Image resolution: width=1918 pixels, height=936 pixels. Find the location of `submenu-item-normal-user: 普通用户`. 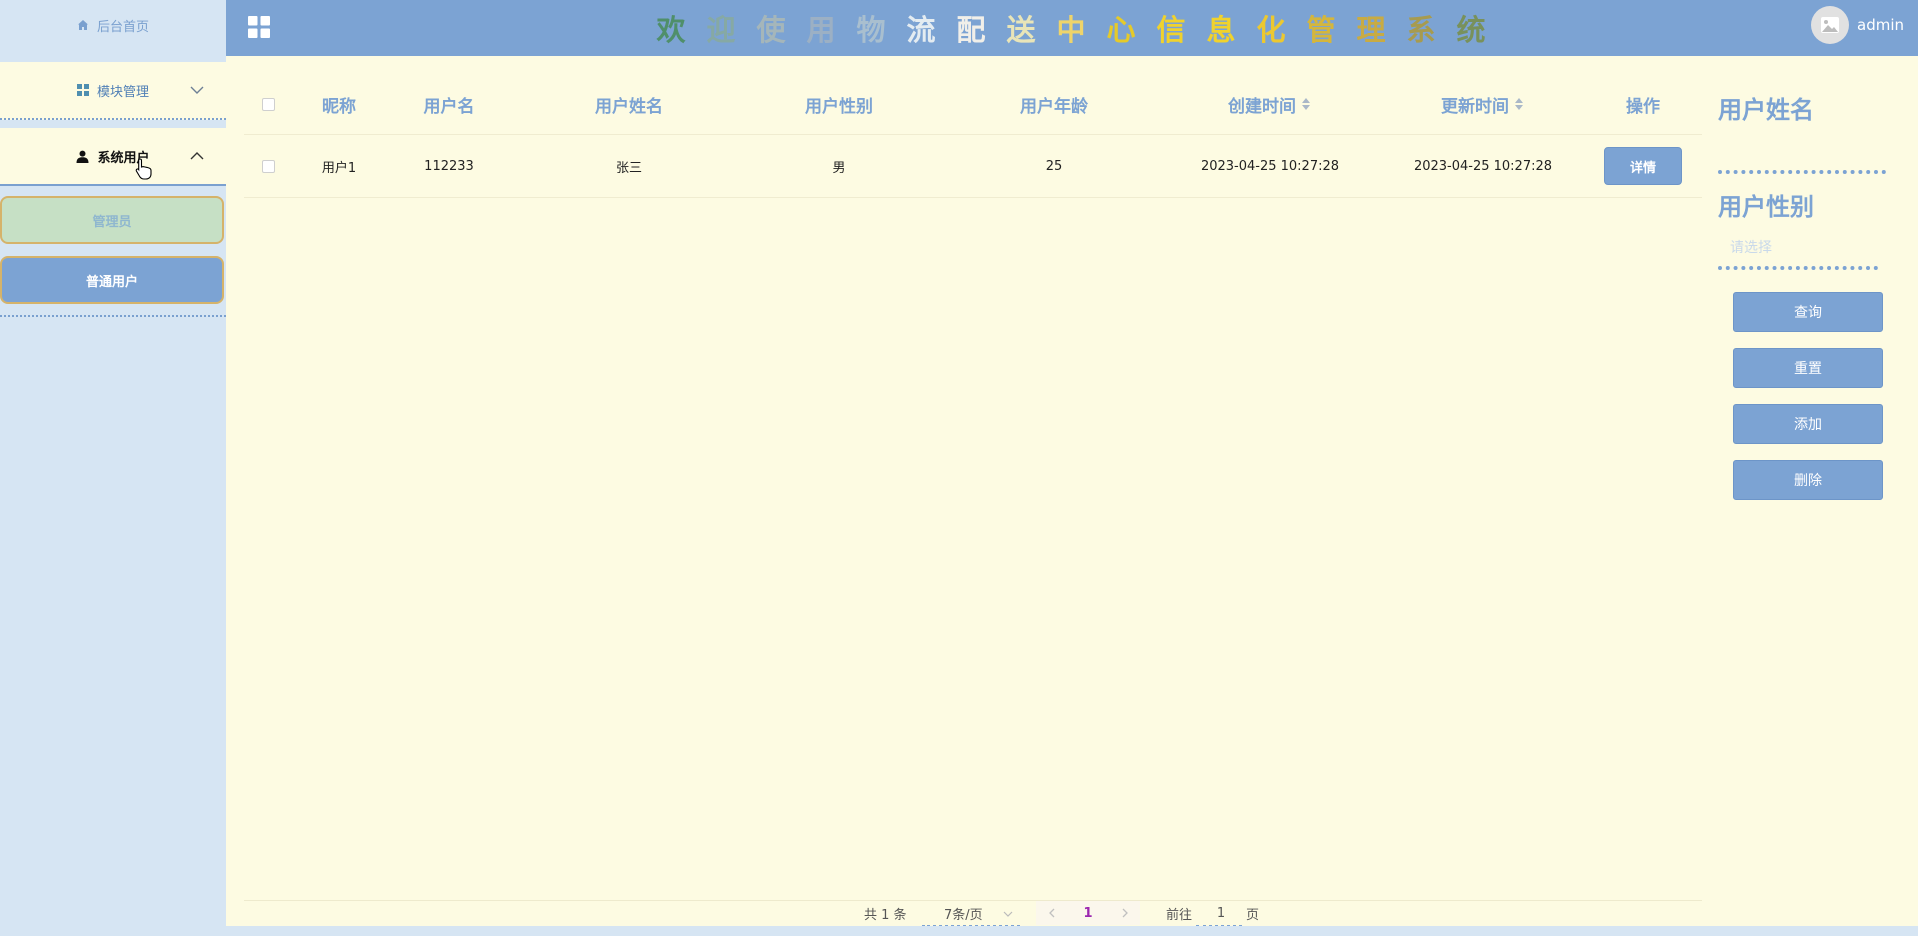

submenu-item-normal-user: 普通用户 is located at coordinates (112, 280).